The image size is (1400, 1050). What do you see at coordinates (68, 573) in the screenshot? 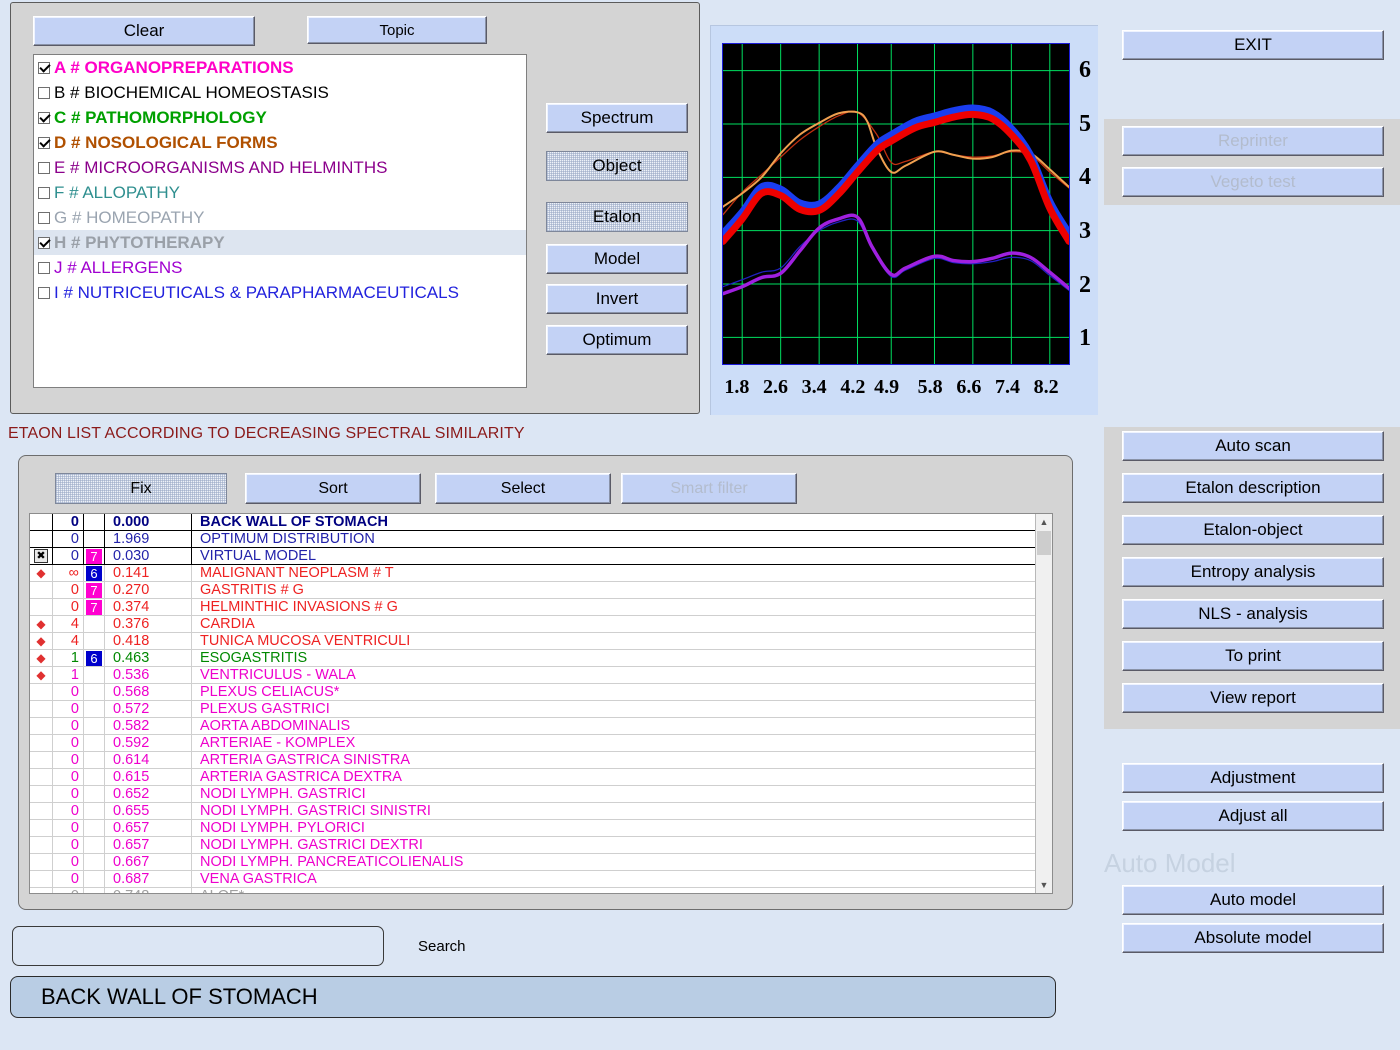
I see `row-count: ∞` at bounding box center [68, 573].